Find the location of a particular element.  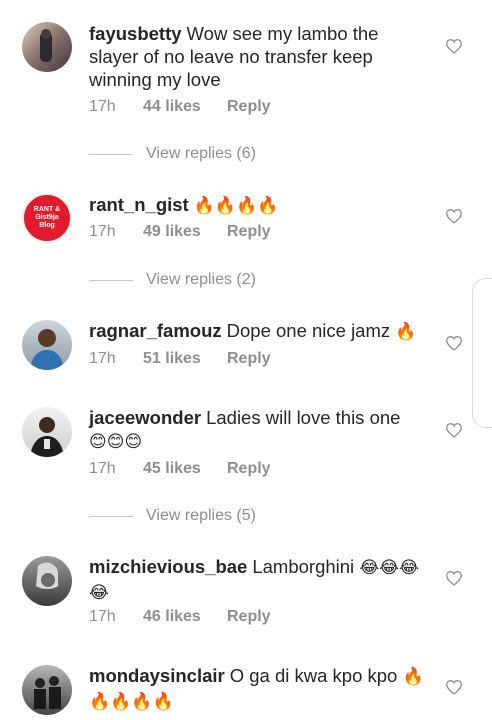

avatar: RANT & Gist9ja Blog is located at coordinates (47, 218).